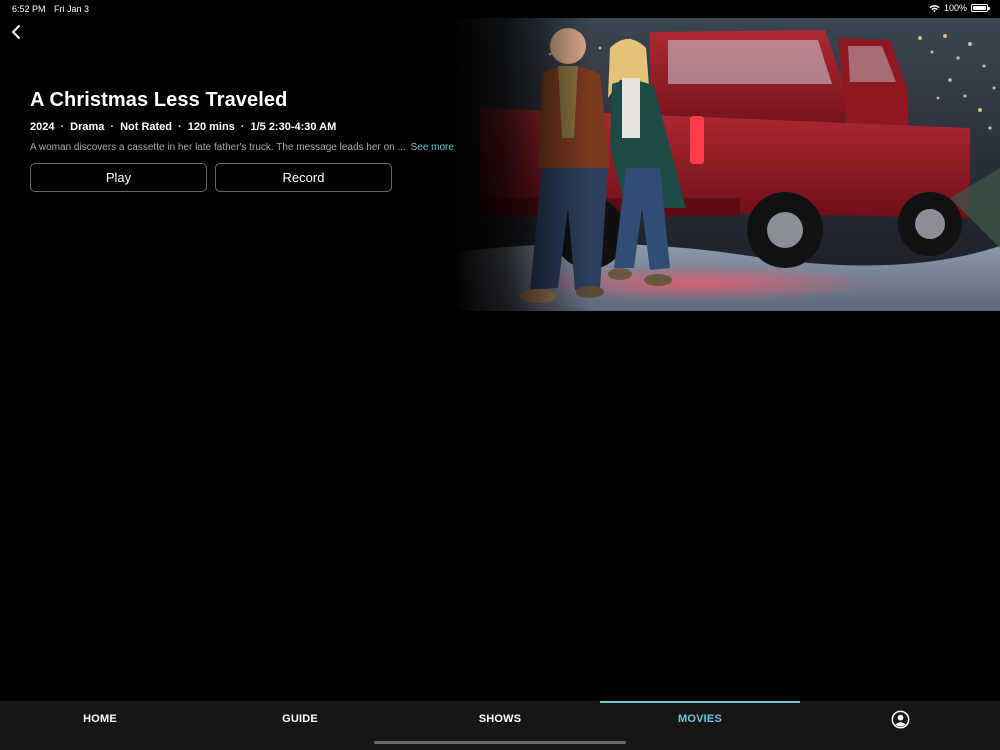 This screenshot has height=750, width=1000. What do you see at coordinates (500, 742) in the screenshot?
I see `home-indicator` at bounding box center [500, 742].